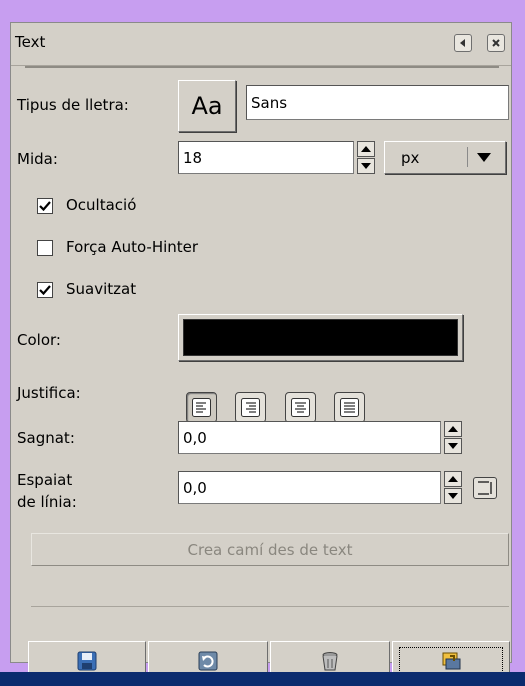  I want to click on font-preview-text: Aa, so click(207, 106).